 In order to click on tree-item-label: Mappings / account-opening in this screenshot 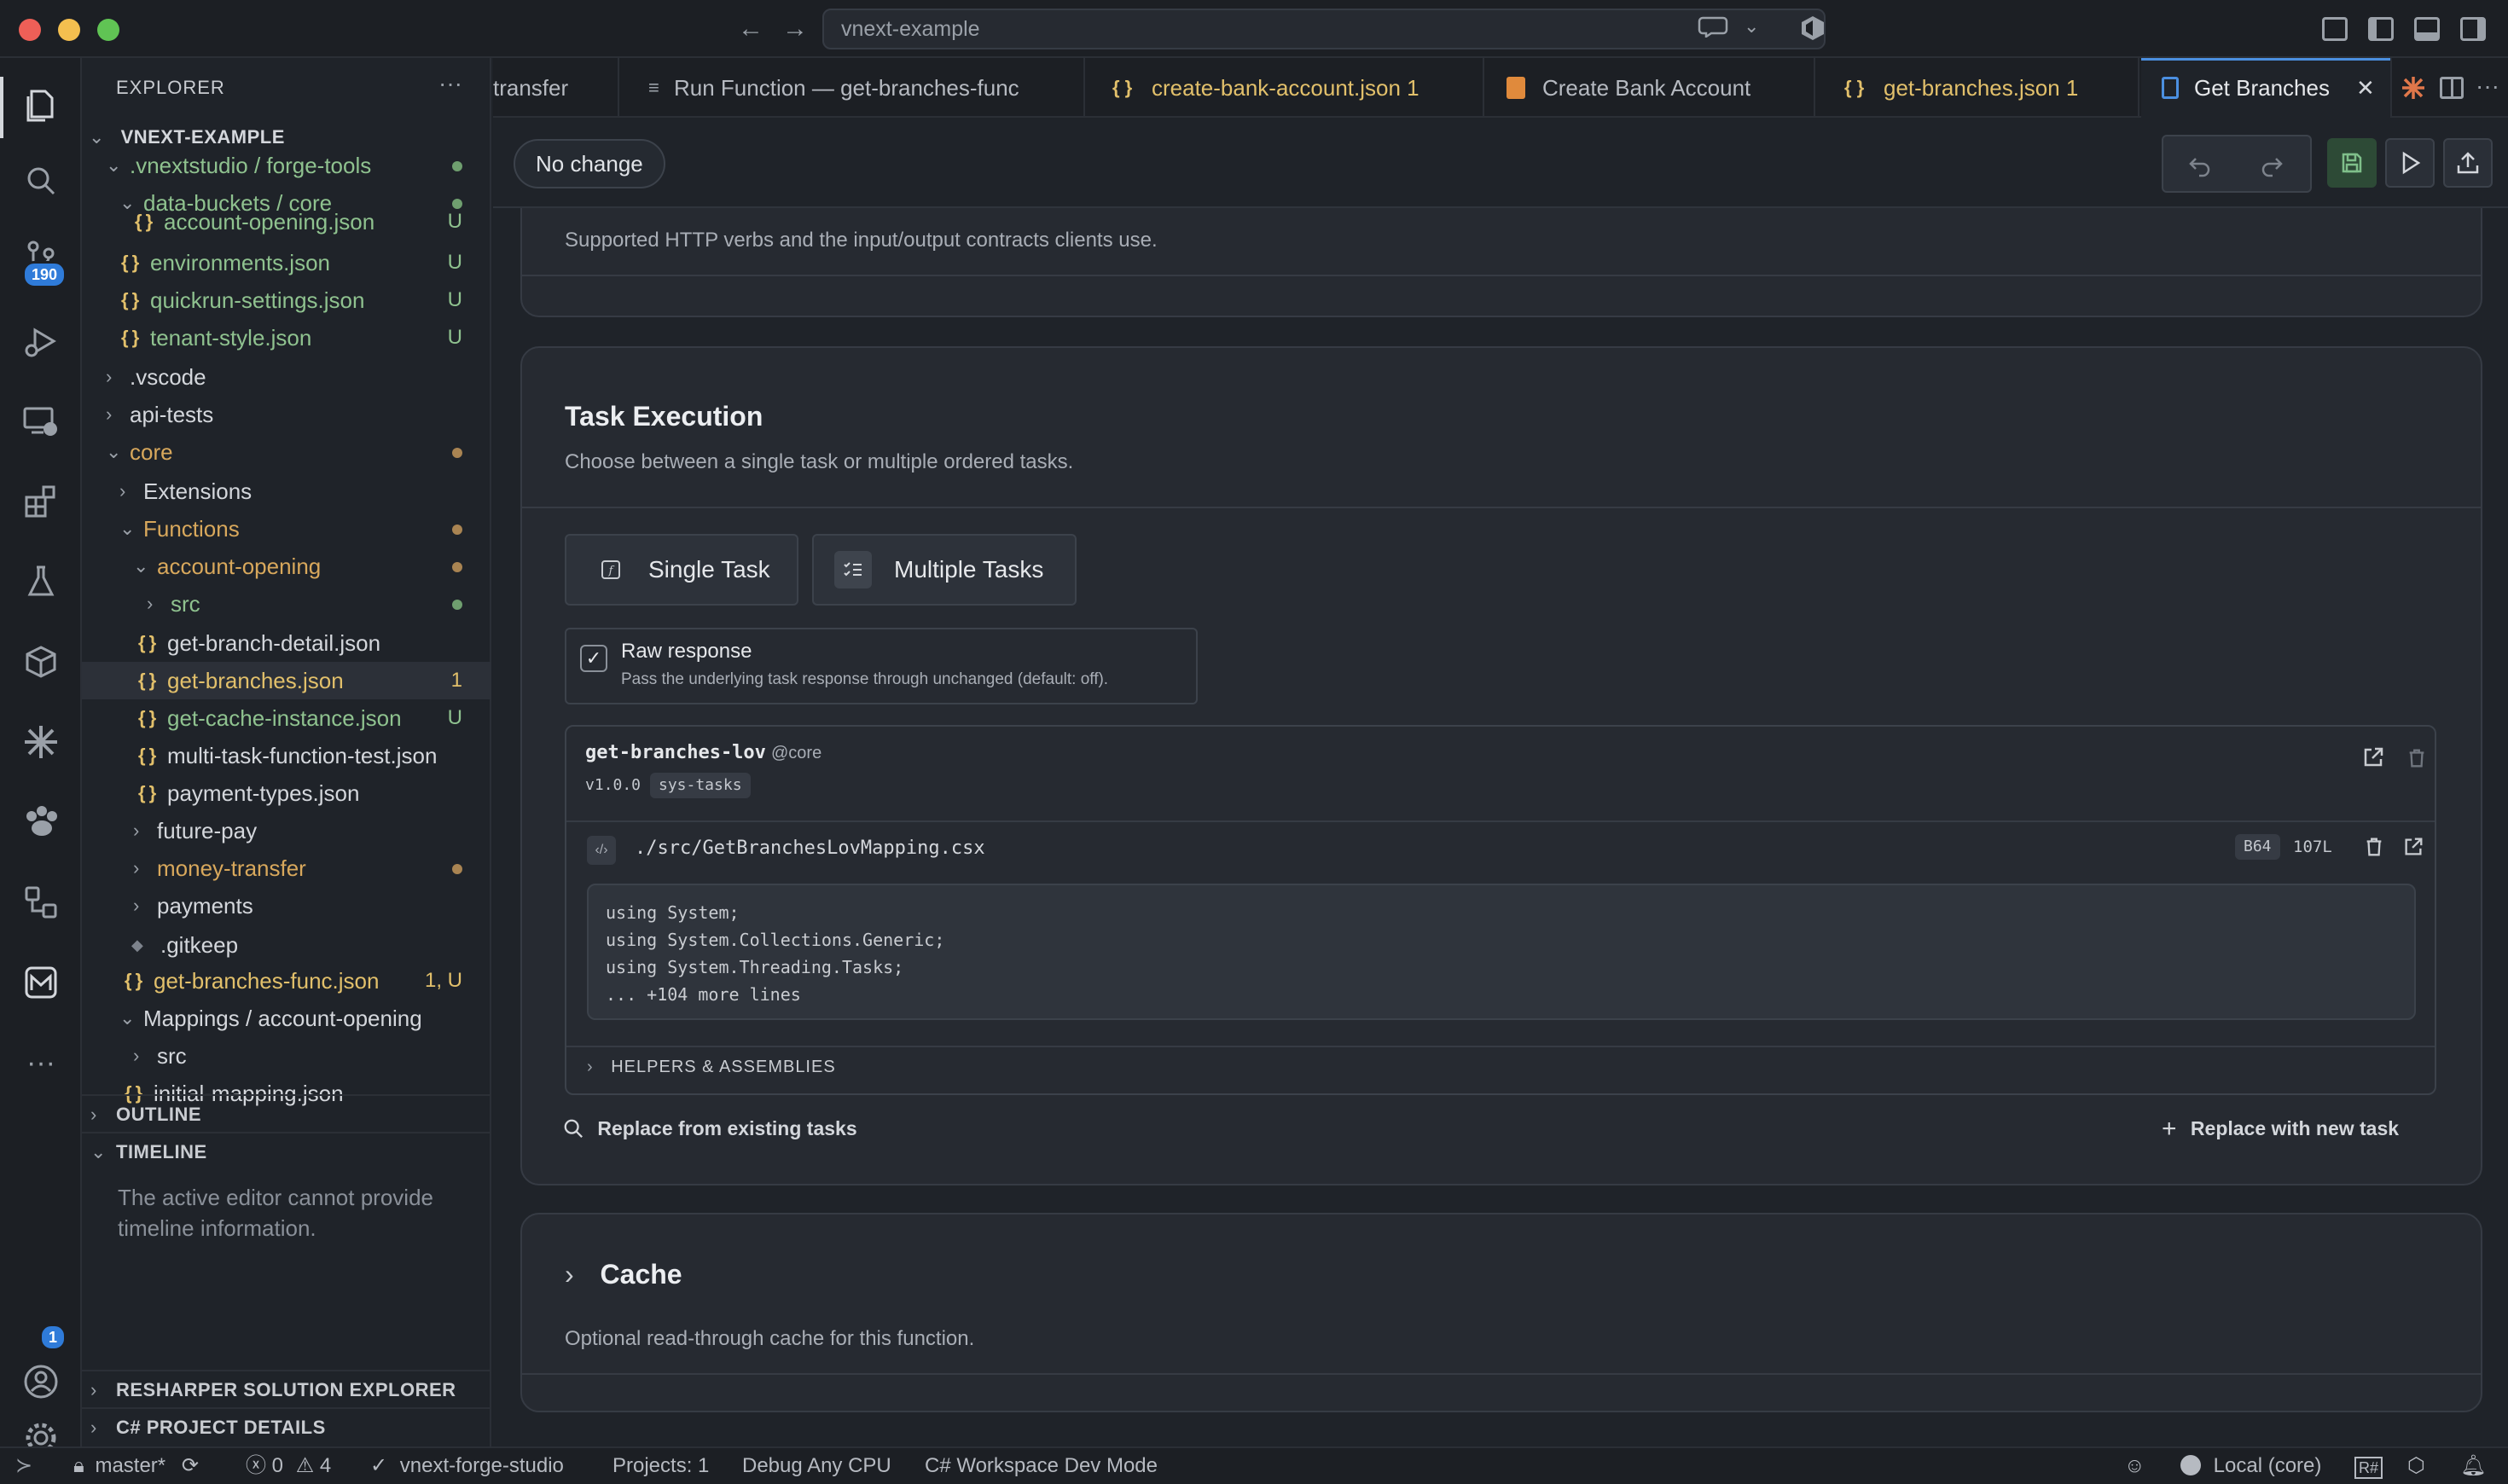, I will do `click(282, 1018)`.